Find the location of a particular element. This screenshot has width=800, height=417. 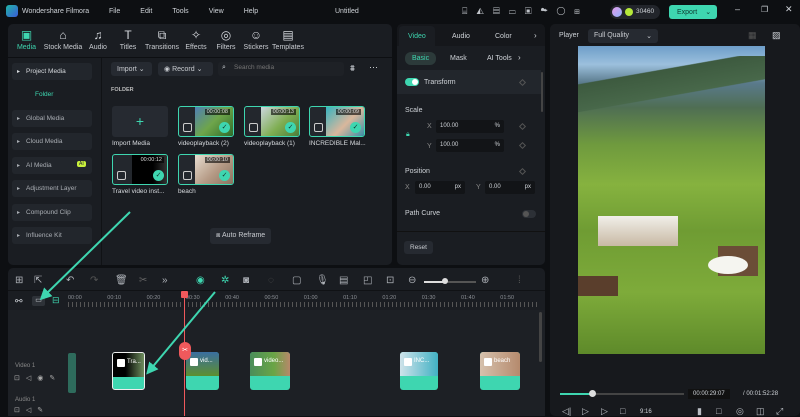

arrow-to-clip is located at coordinates (181, 333).